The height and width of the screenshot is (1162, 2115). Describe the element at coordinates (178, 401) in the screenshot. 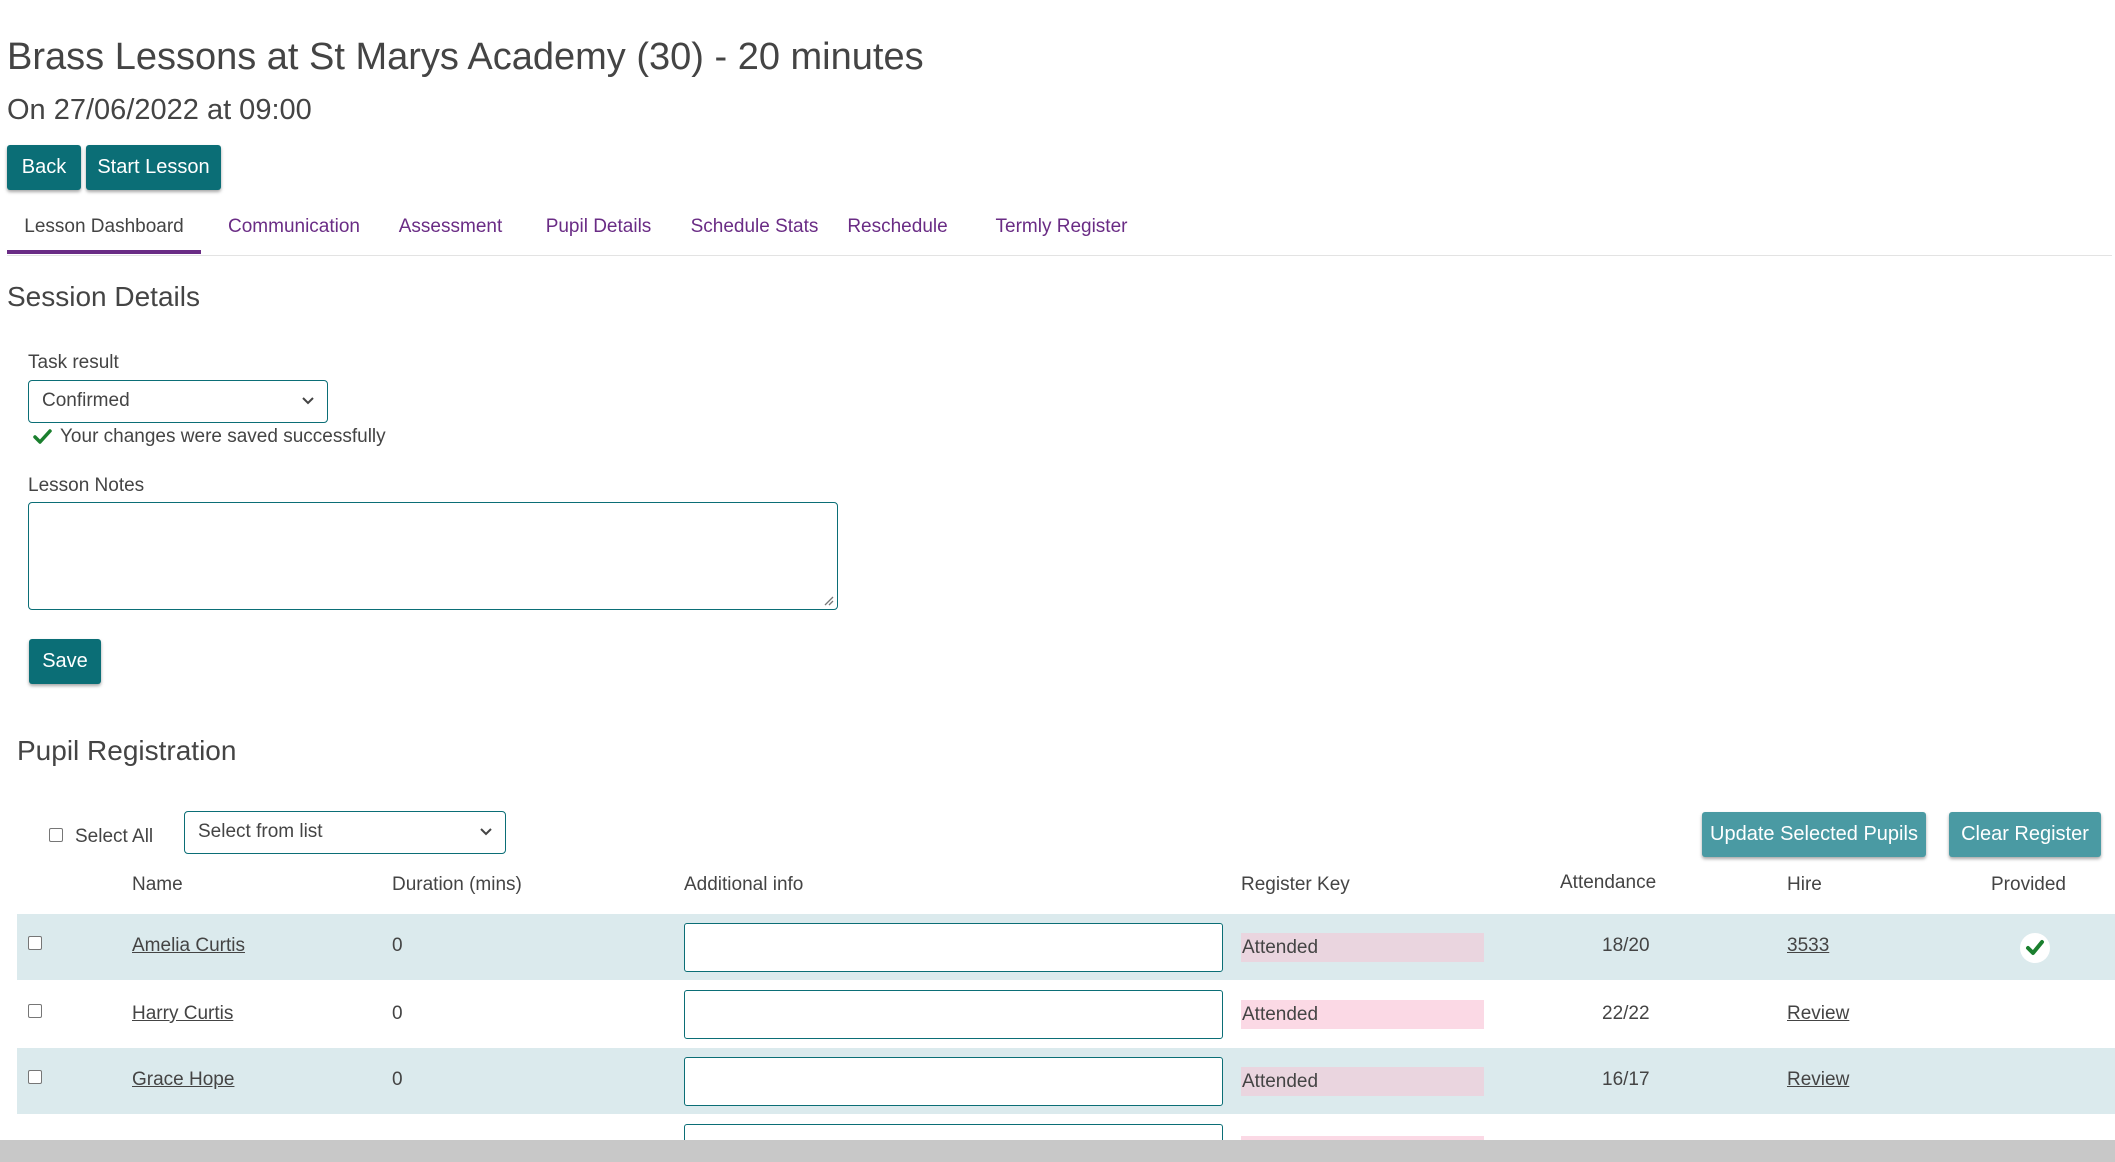

I see `task-result-select: Confirmed` at that location.